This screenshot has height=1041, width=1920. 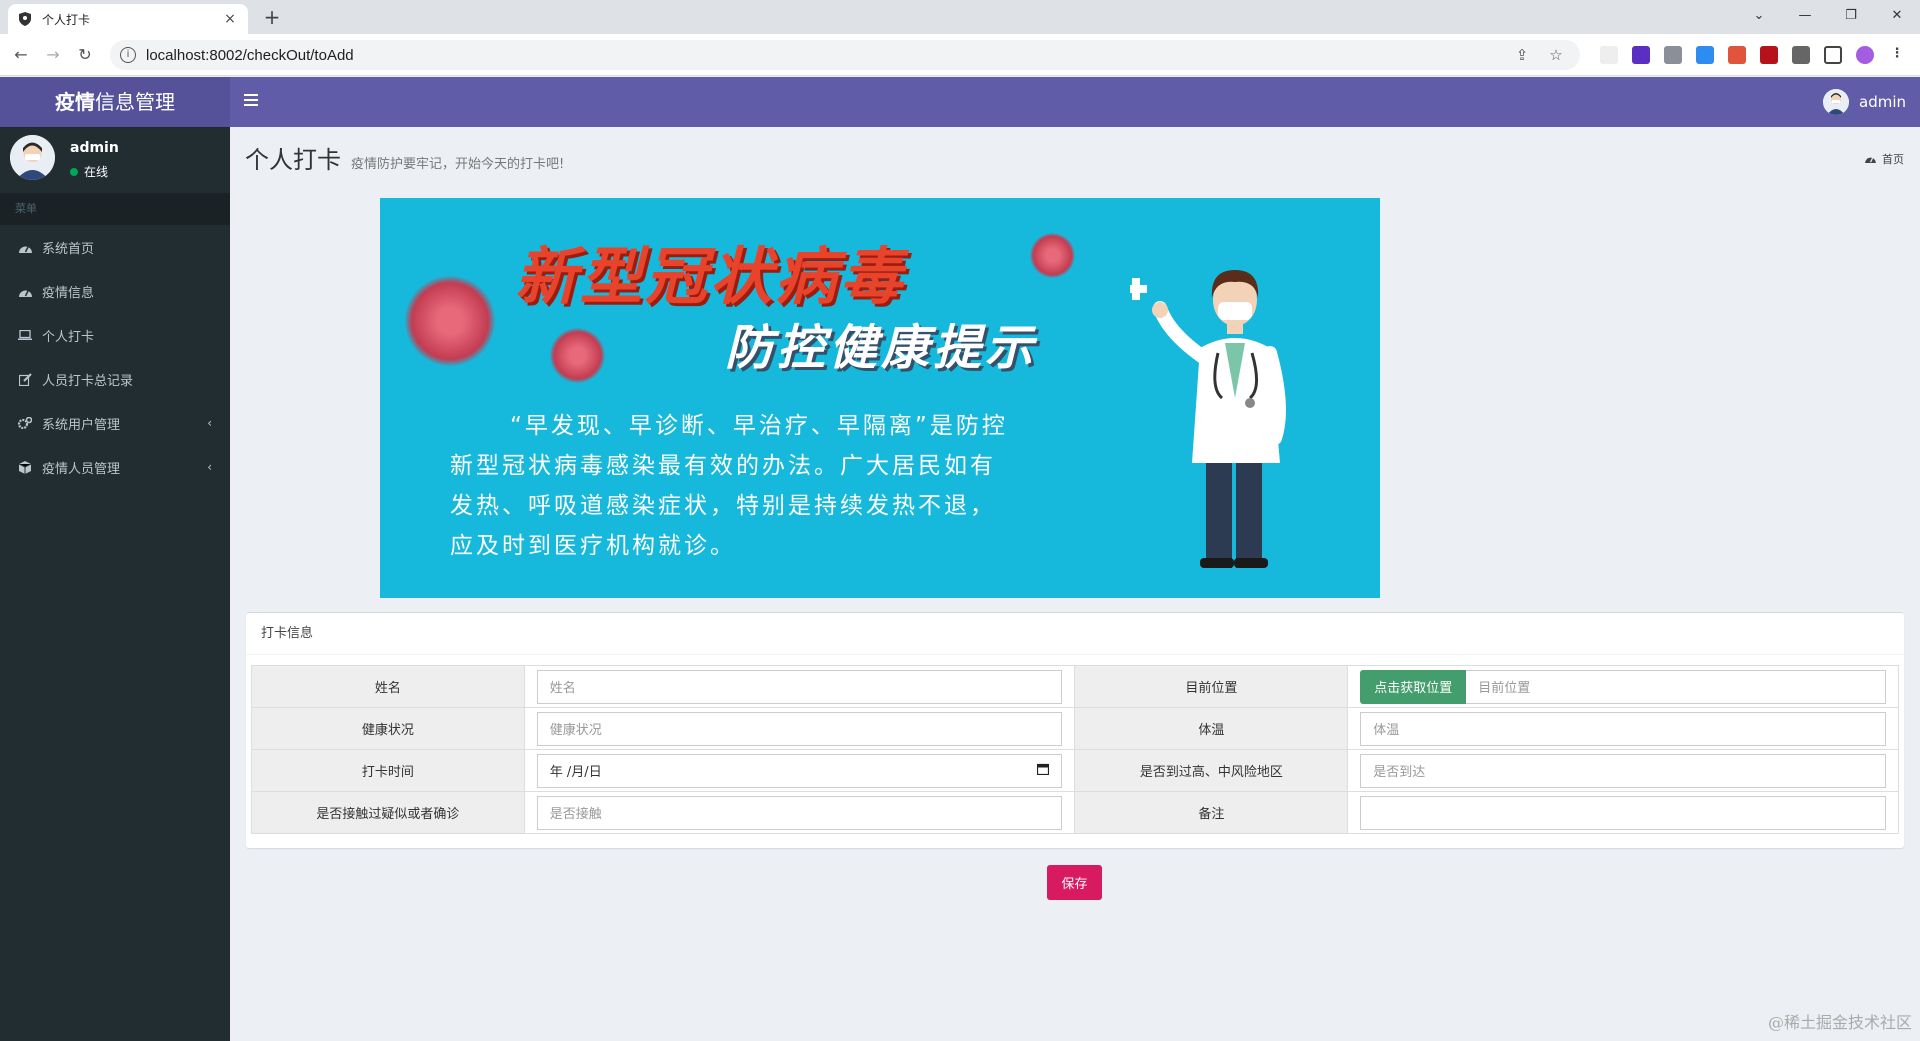 What do you see at coordinates (799, 728) in the screenshot?
I see `health-input: 健康状况` at bounding box center [799, 728].